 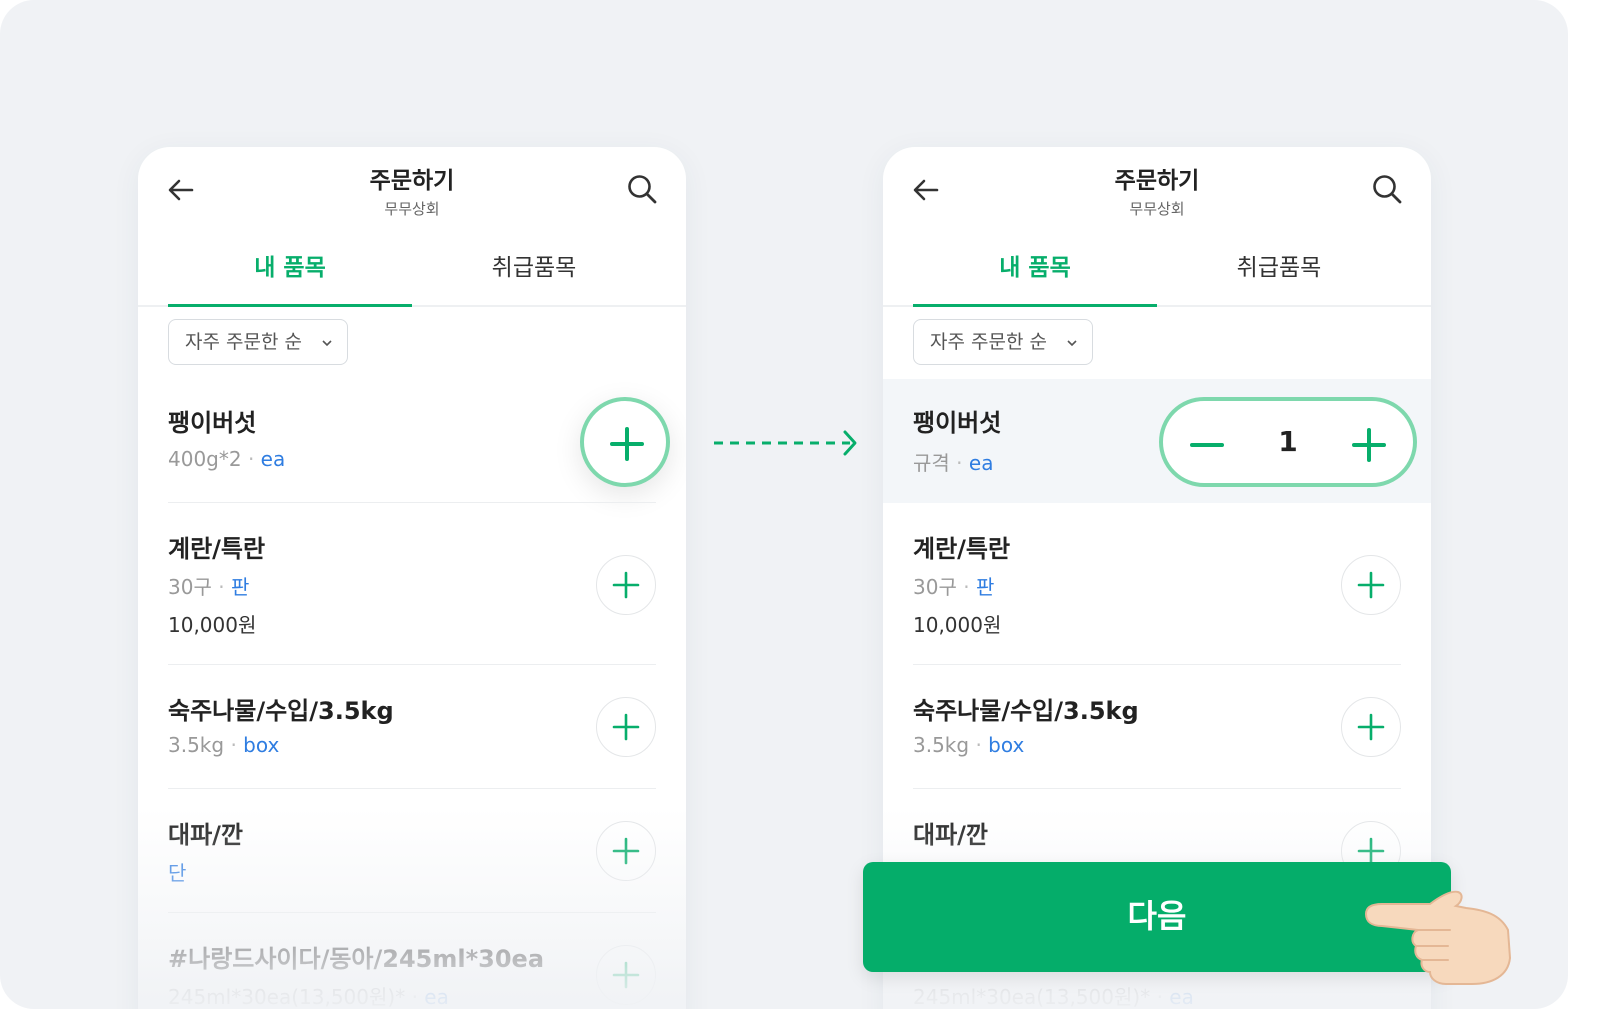 I want to click on list-item: 대파/깐 단, so click(x=412, y=851).